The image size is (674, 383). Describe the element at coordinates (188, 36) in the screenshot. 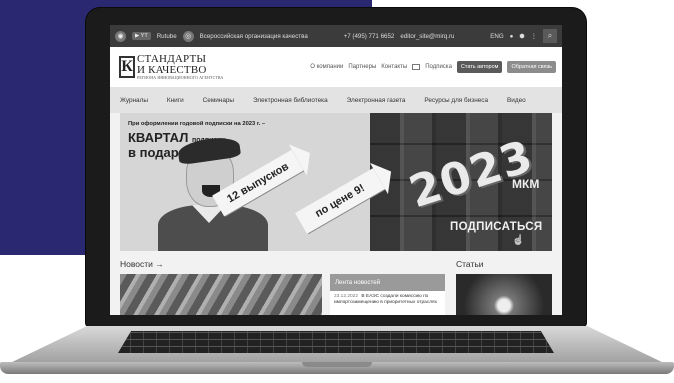

I see `organization-icon: ◎` at that location.